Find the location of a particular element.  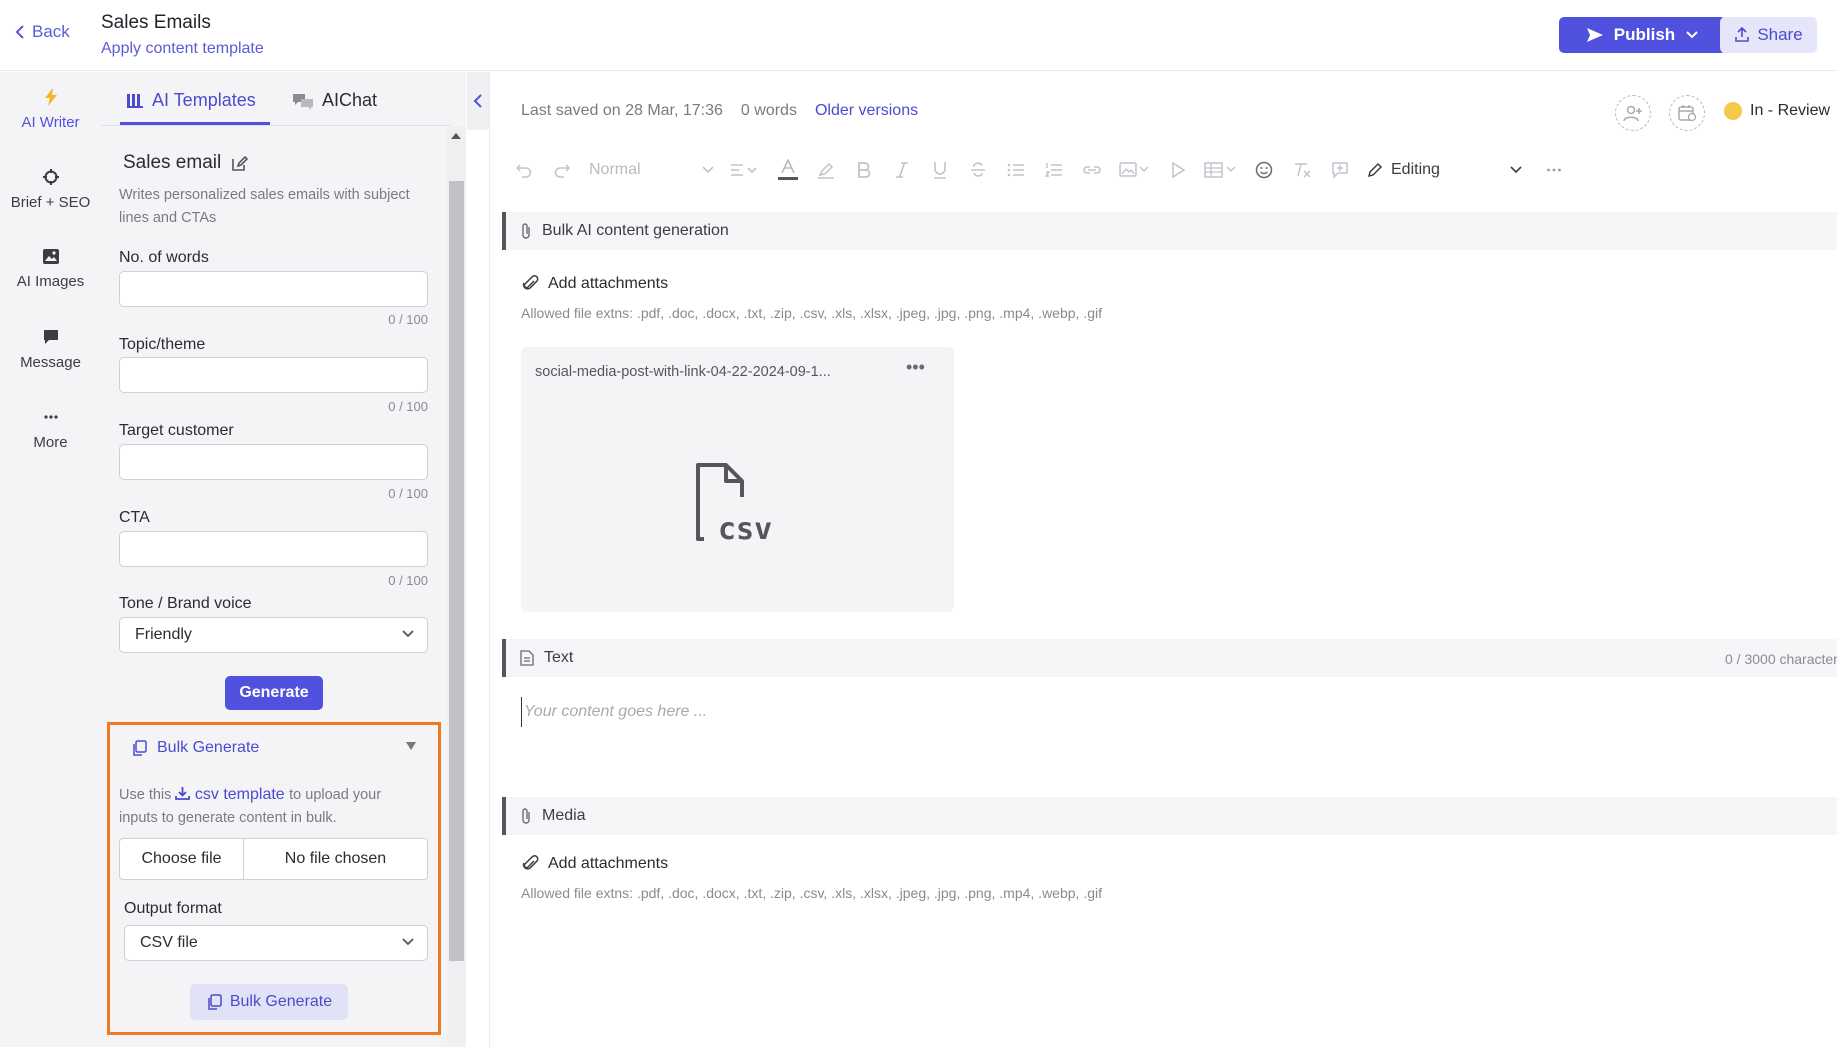

table-icon is located at coordinates (1221, 170).